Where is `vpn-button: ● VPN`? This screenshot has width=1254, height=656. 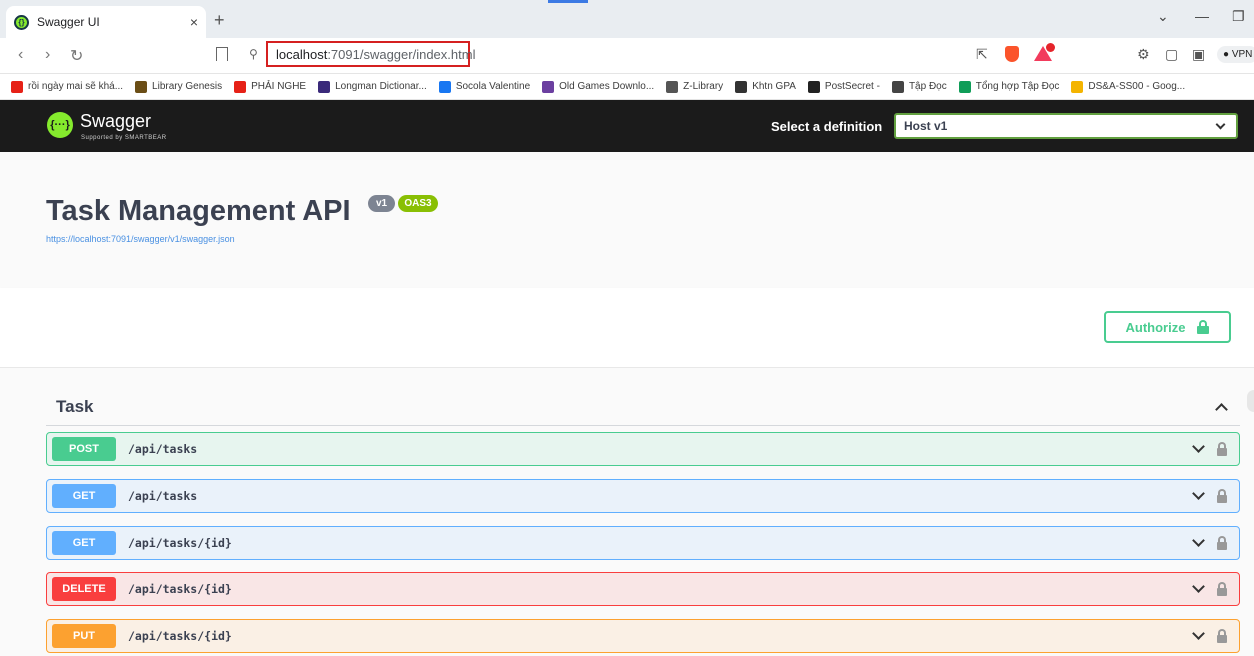
vpn-button: ● VPN is located at coordinates (1235, 54).